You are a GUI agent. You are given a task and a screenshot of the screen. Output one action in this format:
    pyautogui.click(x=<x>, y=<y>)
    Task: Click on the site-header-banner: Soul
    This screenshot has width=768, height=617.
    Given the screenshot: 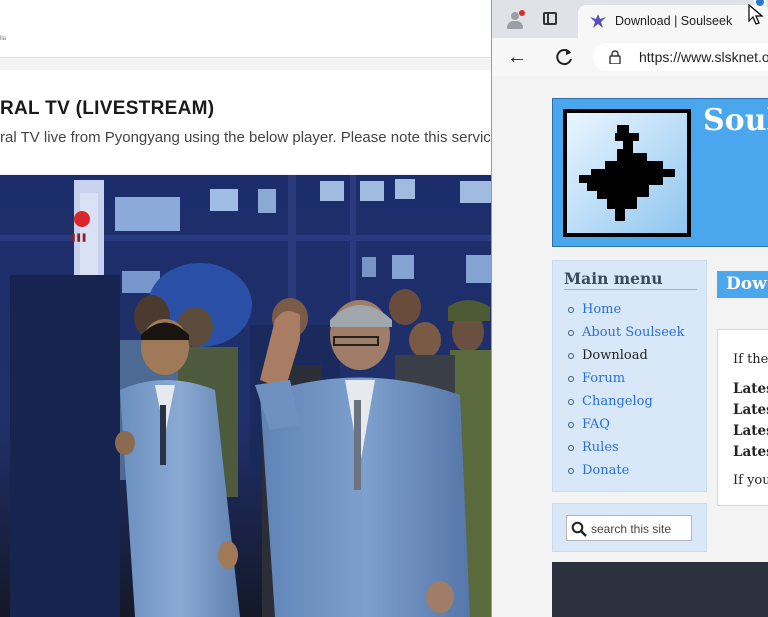 What is the action you would take?
    pyautogui.click(x=660, y=172)
    